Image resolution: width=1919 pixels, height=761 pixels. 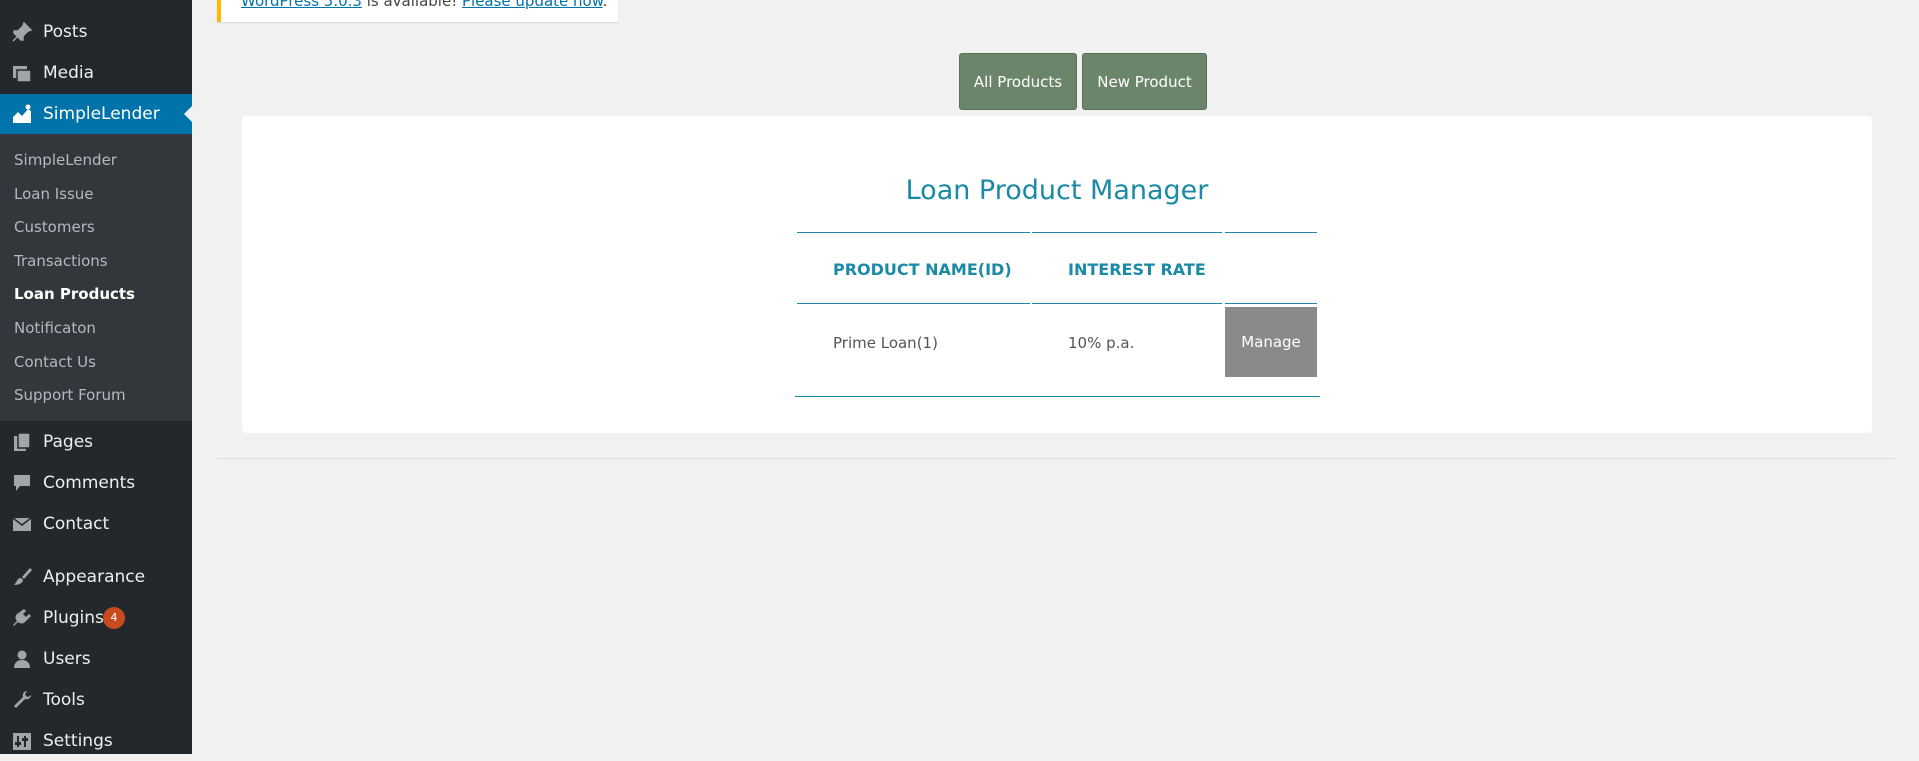 What do you see at coordinates (22, 659) in the screenshot?
I see `user-icon` at bounding box center [22, 659].